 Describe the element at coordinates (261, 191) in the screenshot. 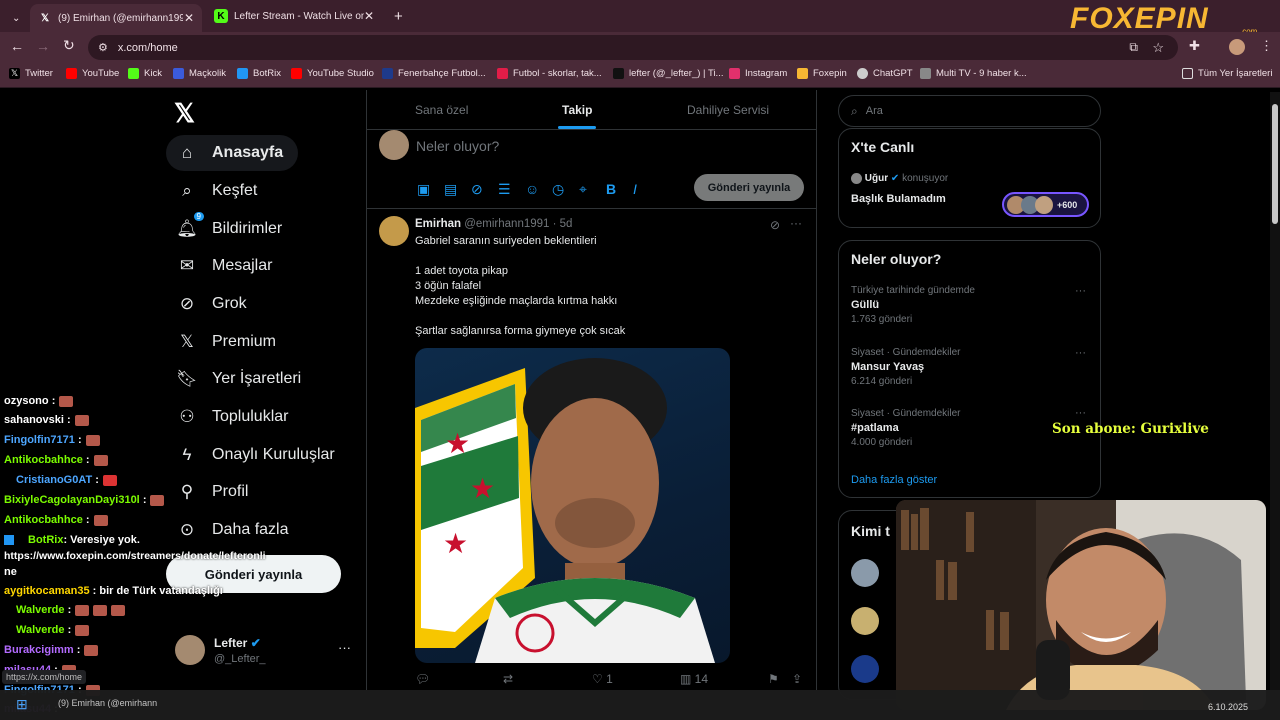

I see `nav-explore: ⌕ Keşfet` at that location.